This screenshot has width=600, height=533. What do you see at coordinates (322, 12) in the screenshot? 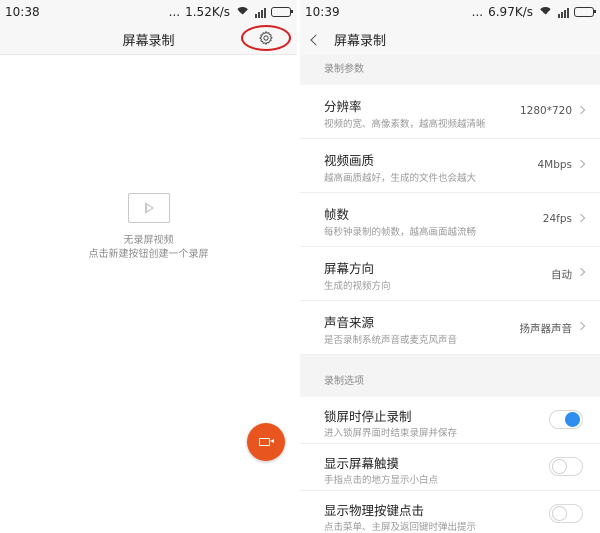
I see `status-time: 10:39` at bounding box center [322, 12].